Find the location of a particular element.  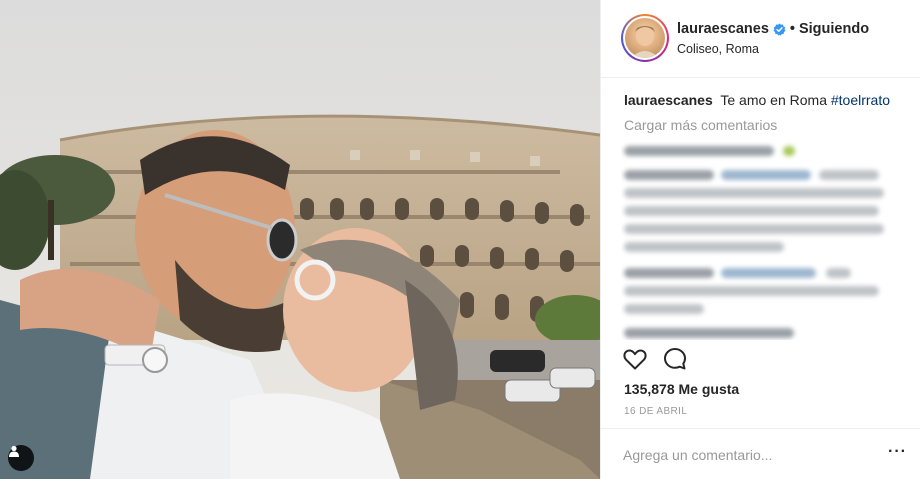

post-caption: lauraescanes Te amo en Roma #toelrrato is located at coordinates (757, 100).